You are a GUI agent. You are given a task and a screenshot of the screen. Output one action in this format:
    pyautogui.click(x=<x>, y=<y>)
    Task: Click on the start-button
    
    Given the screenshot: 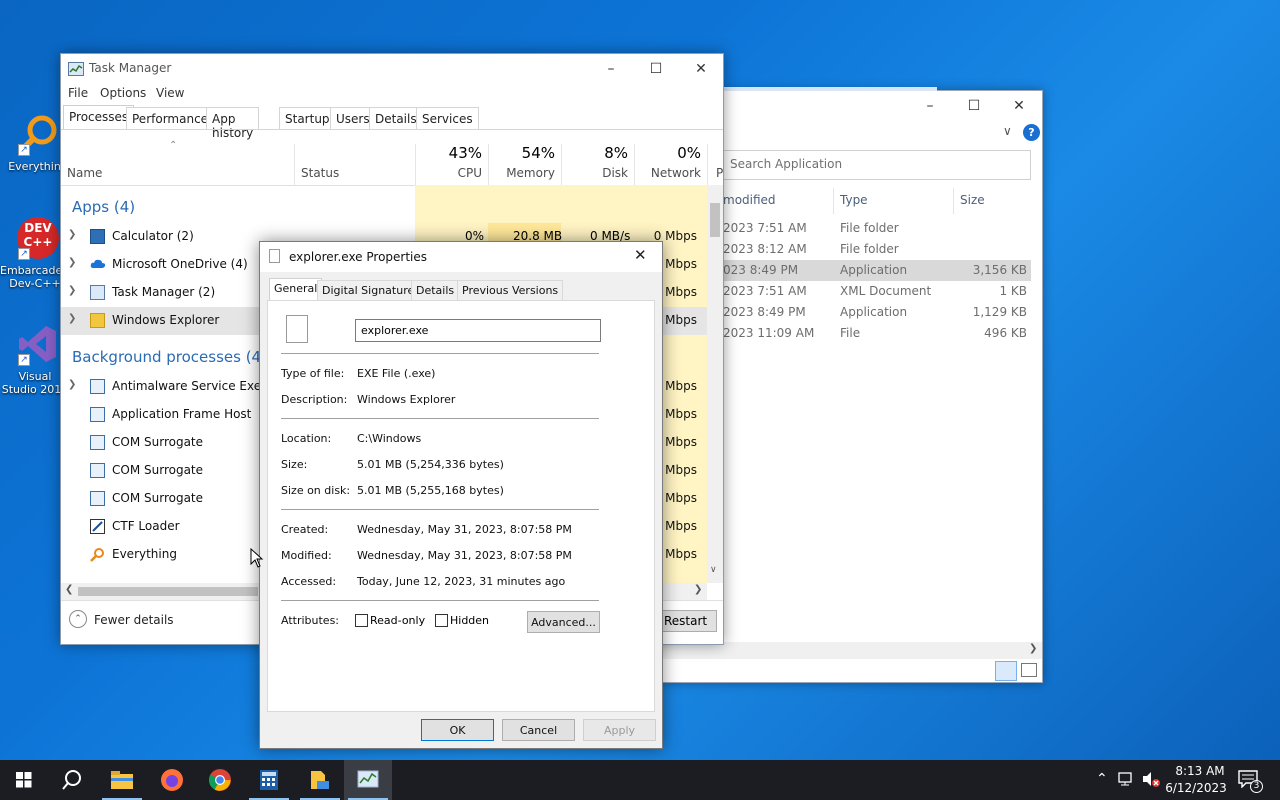 What is the action you would take?
    pyautogui.click(x=24, y=780)
    